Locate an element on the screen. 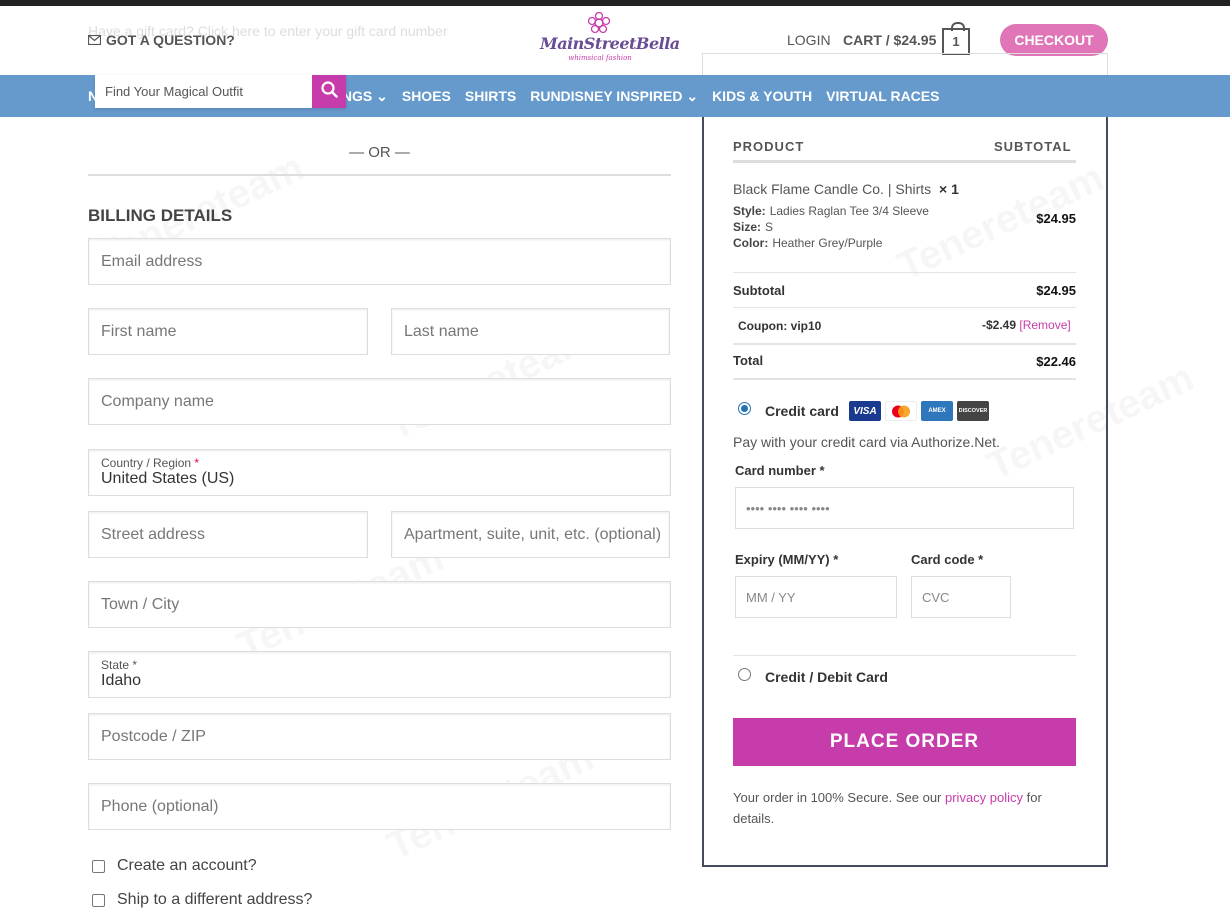 The height and width of the screenshot is (915, 1230). company-field is located at coordinates (379, 401).